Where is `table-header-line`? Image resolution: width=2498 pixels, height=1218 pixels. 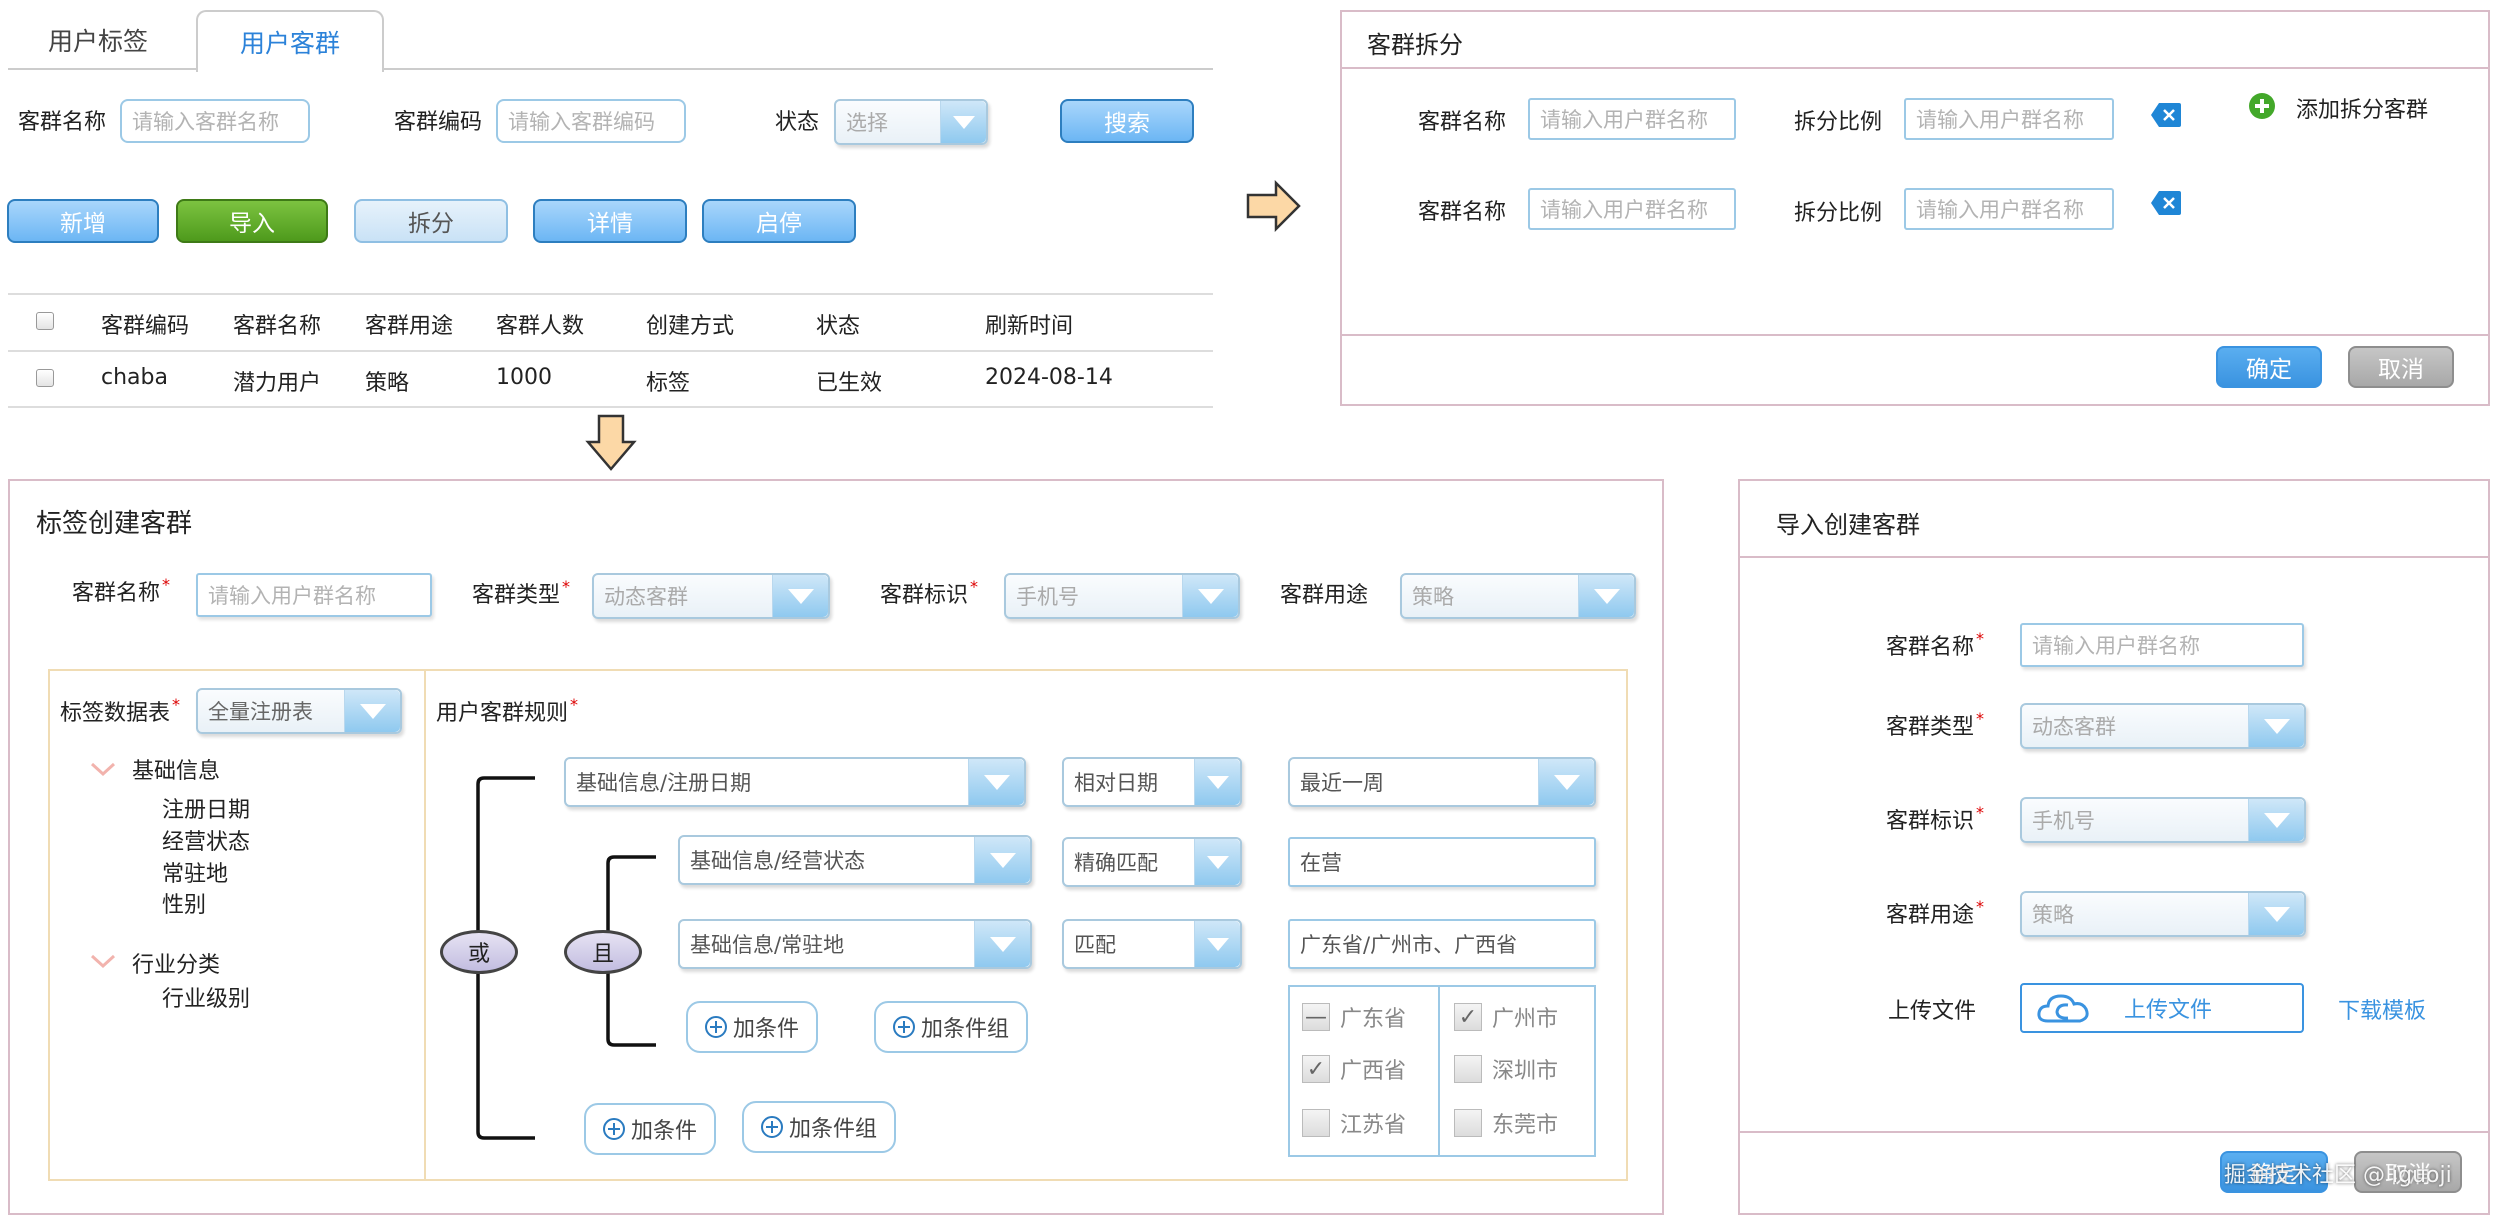 table-header-line is located at coordinates (610, 351).